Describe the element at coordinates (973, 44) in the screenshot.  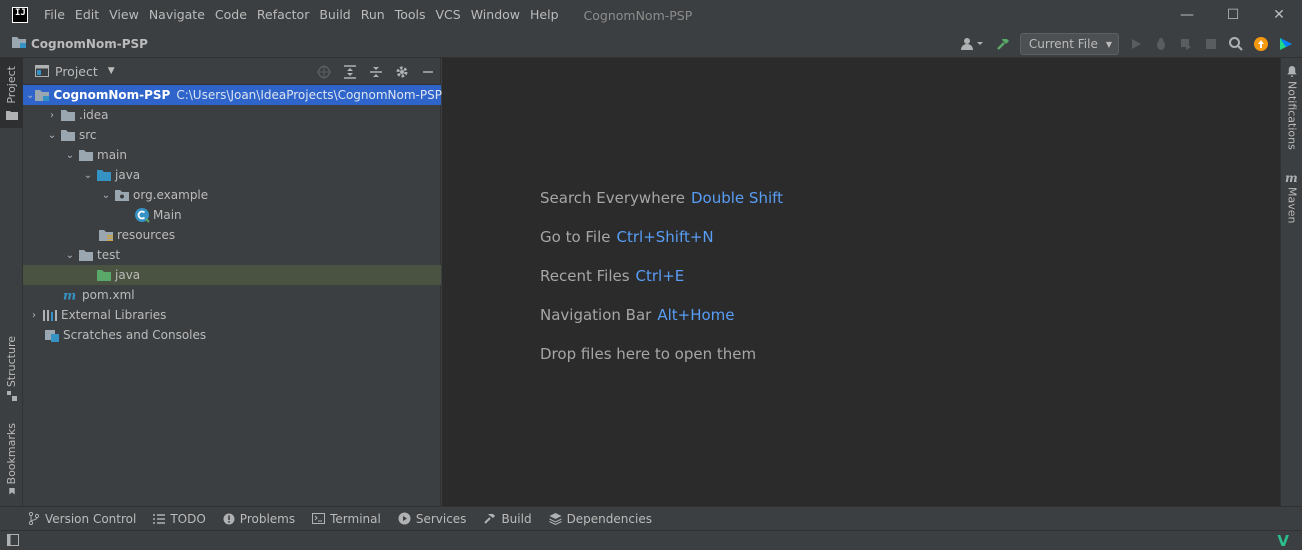
I see `user-icon` at that location.